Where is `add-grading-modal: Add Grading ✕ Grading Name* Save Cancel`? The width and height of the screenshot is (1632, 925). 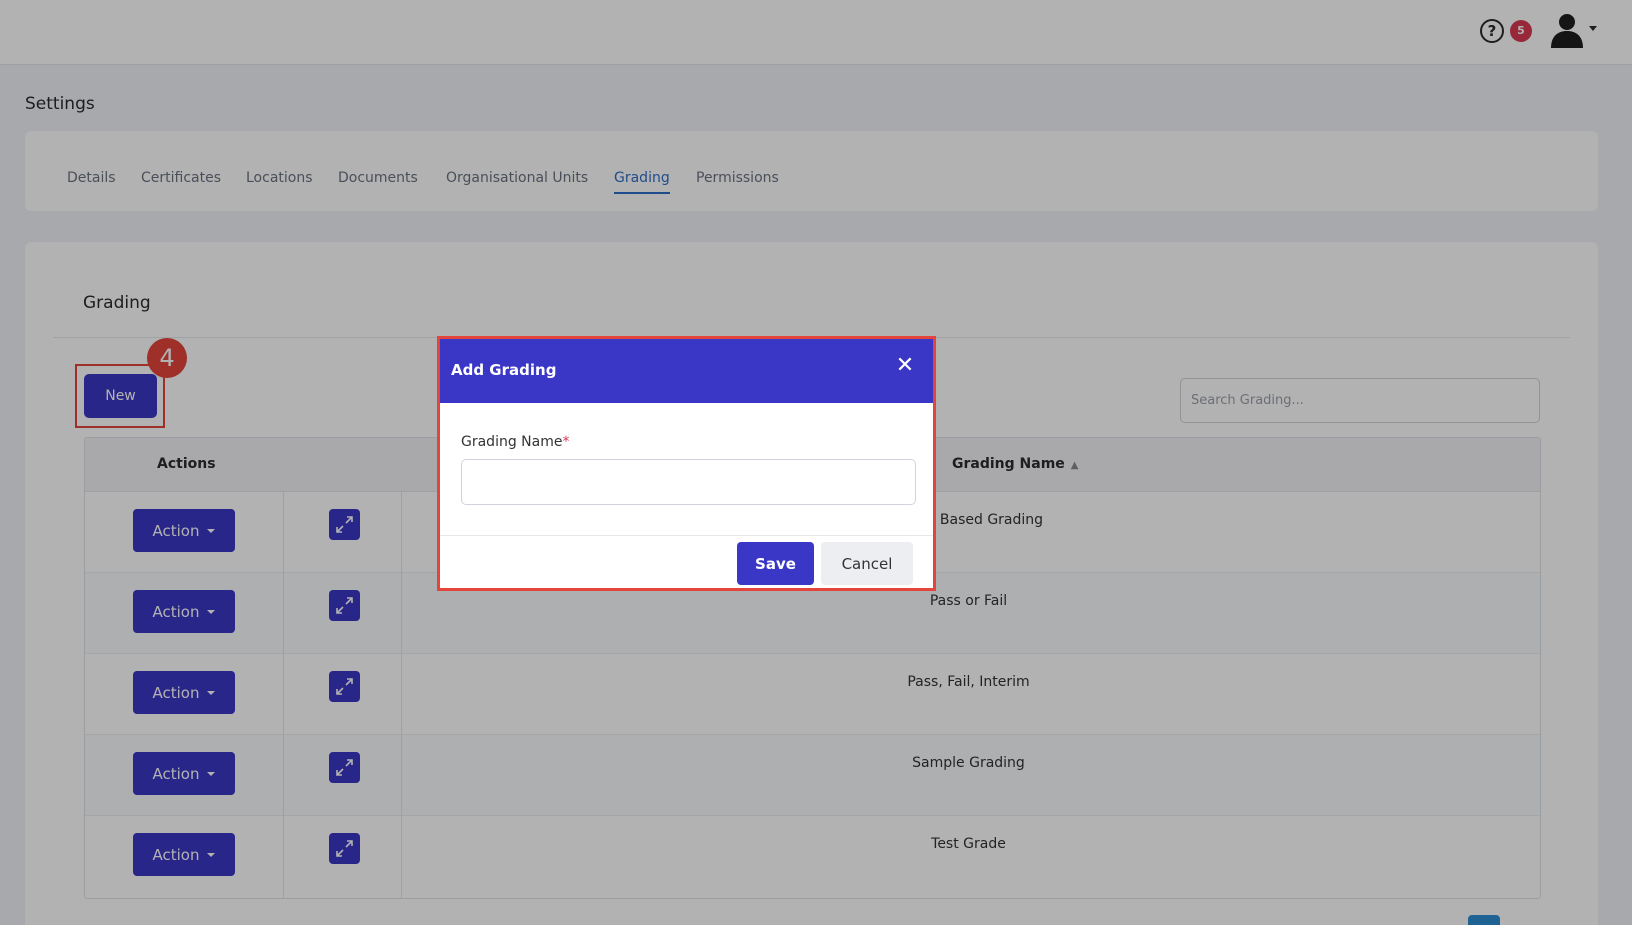 add-grading-modal: Add Grading ✕ Grading Name* Save Cancel is located at coordinates (686, 463).